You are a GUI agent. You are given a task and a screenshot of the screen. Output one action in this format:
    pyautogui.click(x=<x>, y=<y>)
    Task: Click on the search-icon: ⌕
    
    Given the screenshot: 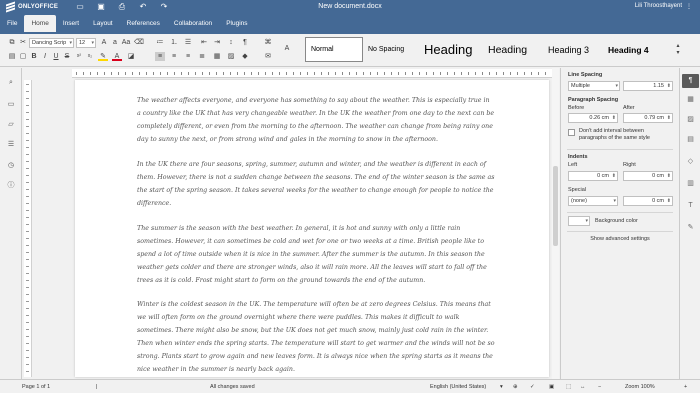 What is the action you would take?
    pyautogui.click(x=11, y=83)
    